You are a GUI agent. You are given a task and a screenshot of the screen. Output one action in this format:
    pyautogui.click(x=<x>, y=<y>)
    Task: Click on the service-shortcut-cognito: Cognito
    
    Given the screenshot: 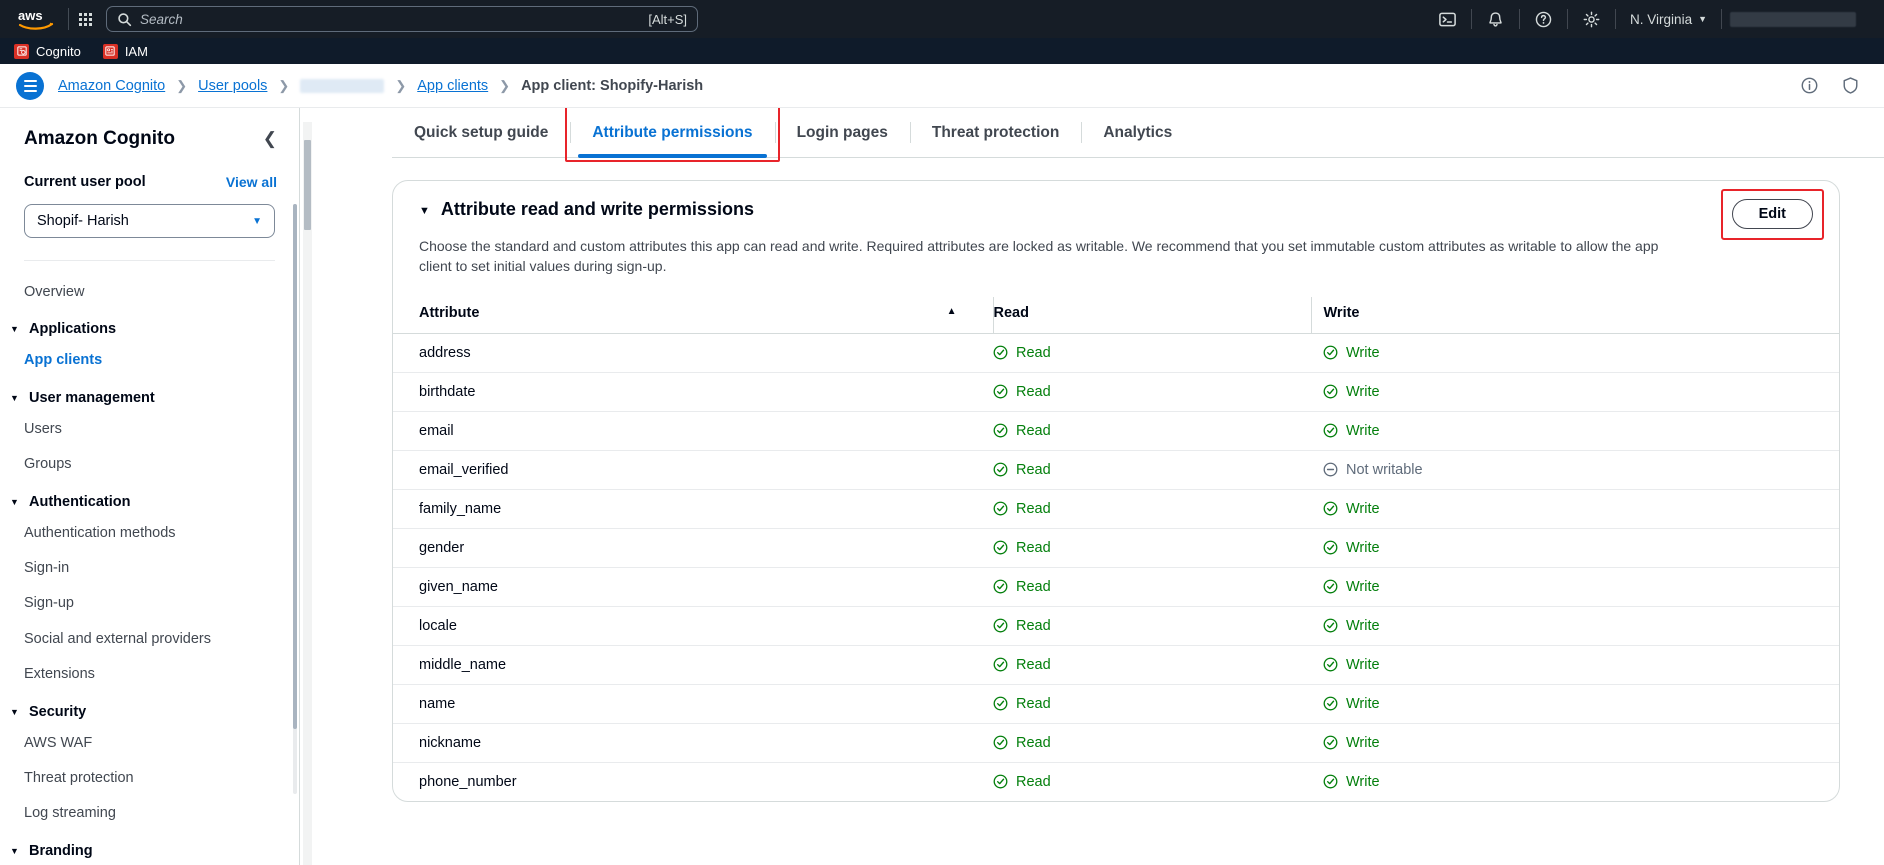 What is the action you would take?
    pyautogui.click(x=47, y=51)
    